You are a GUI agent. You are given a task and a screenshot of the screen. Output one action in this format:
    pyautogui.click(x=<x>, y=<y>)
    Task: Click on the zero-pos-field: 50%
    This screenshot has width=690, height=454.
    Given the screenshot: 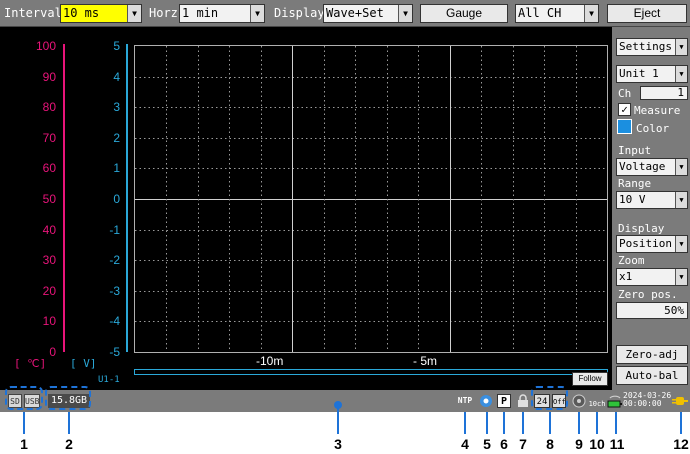 What is the action you would take?
    pyautogui.click(x=652, y=310)
    